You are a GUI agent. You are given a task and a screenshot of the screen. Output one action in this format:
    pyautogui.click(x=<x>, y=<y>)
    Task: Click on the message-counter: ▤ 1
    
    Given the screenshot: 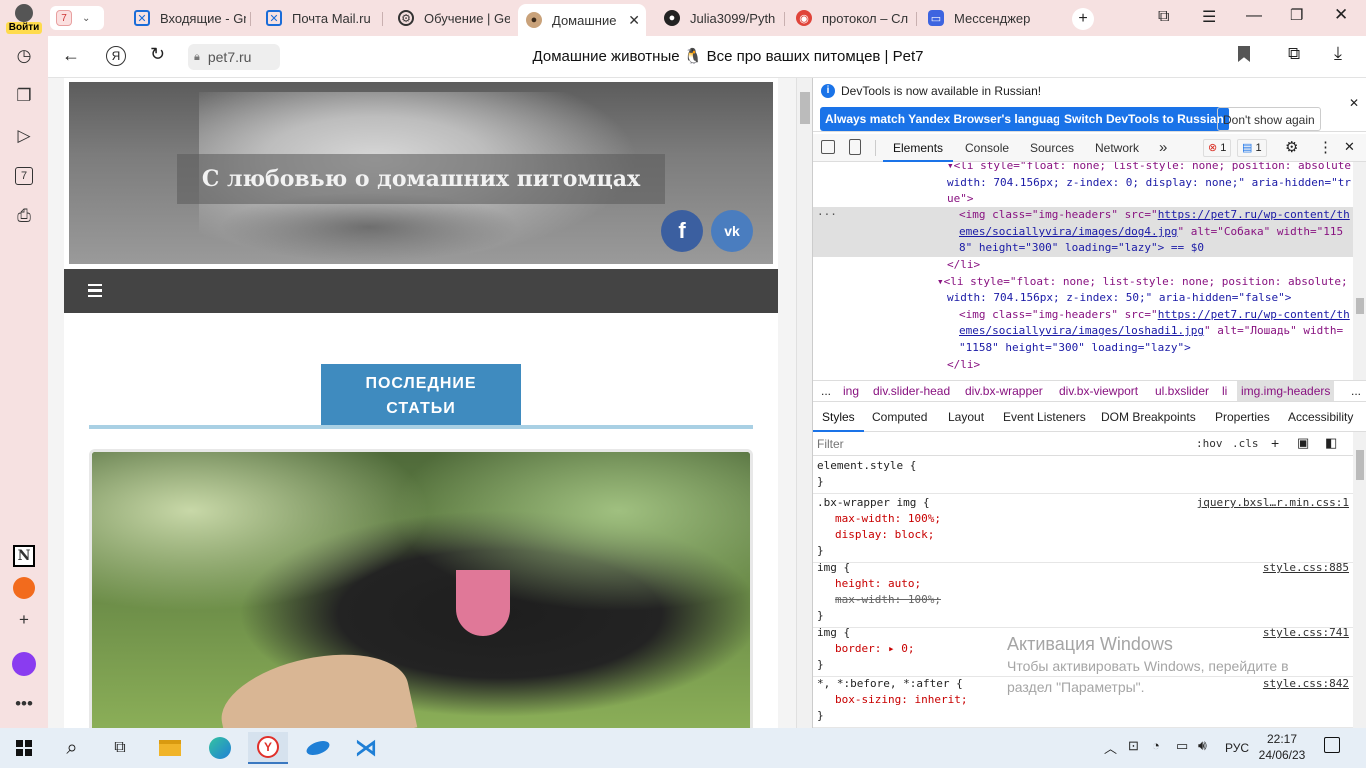 What is the action you would take?
    pyautogui.click(x=1252, y=148)
    